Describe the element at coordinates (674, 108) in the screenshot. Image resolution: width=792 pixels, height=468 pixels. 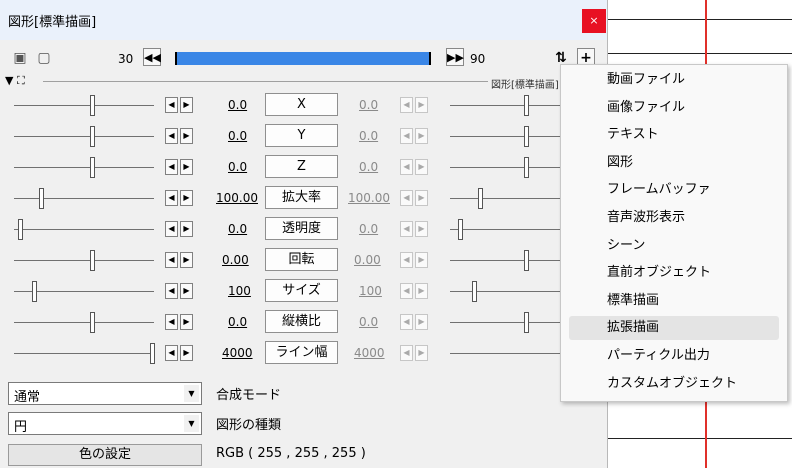
I see `menu-item: 画像ファイル` at that location.